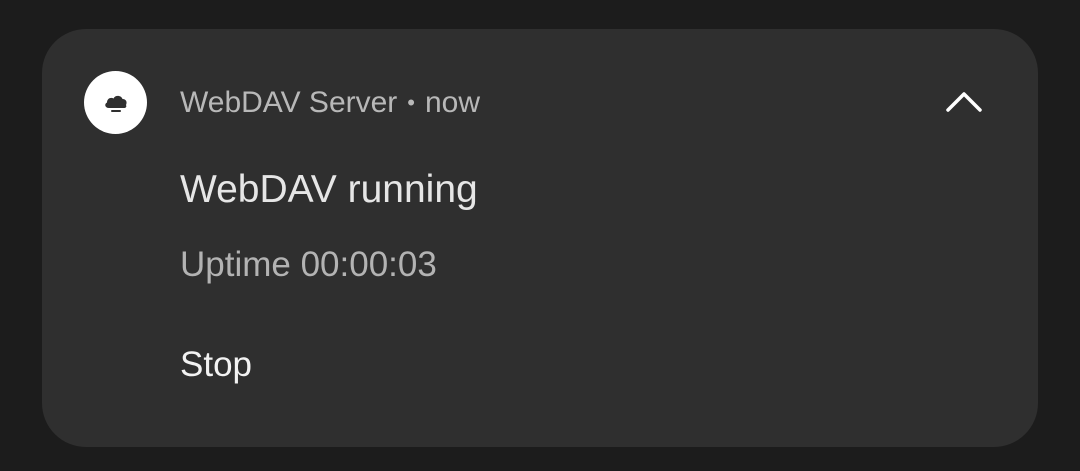 The image size is (1080, 471). What do you see at coordinates (289, 102) in the screenshot?
I see `app-name: WebDAV Server` at bounding box center [289, 102].